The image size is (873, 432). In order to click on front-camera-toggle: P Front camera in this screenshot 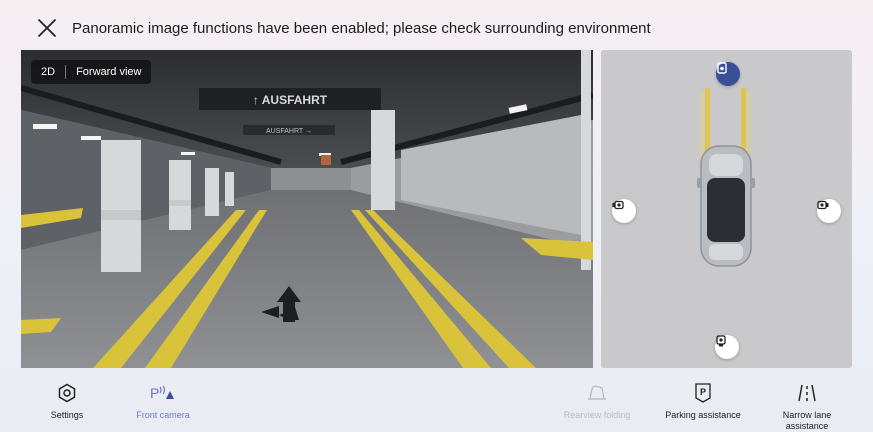, I will do `click(163, 400)`.